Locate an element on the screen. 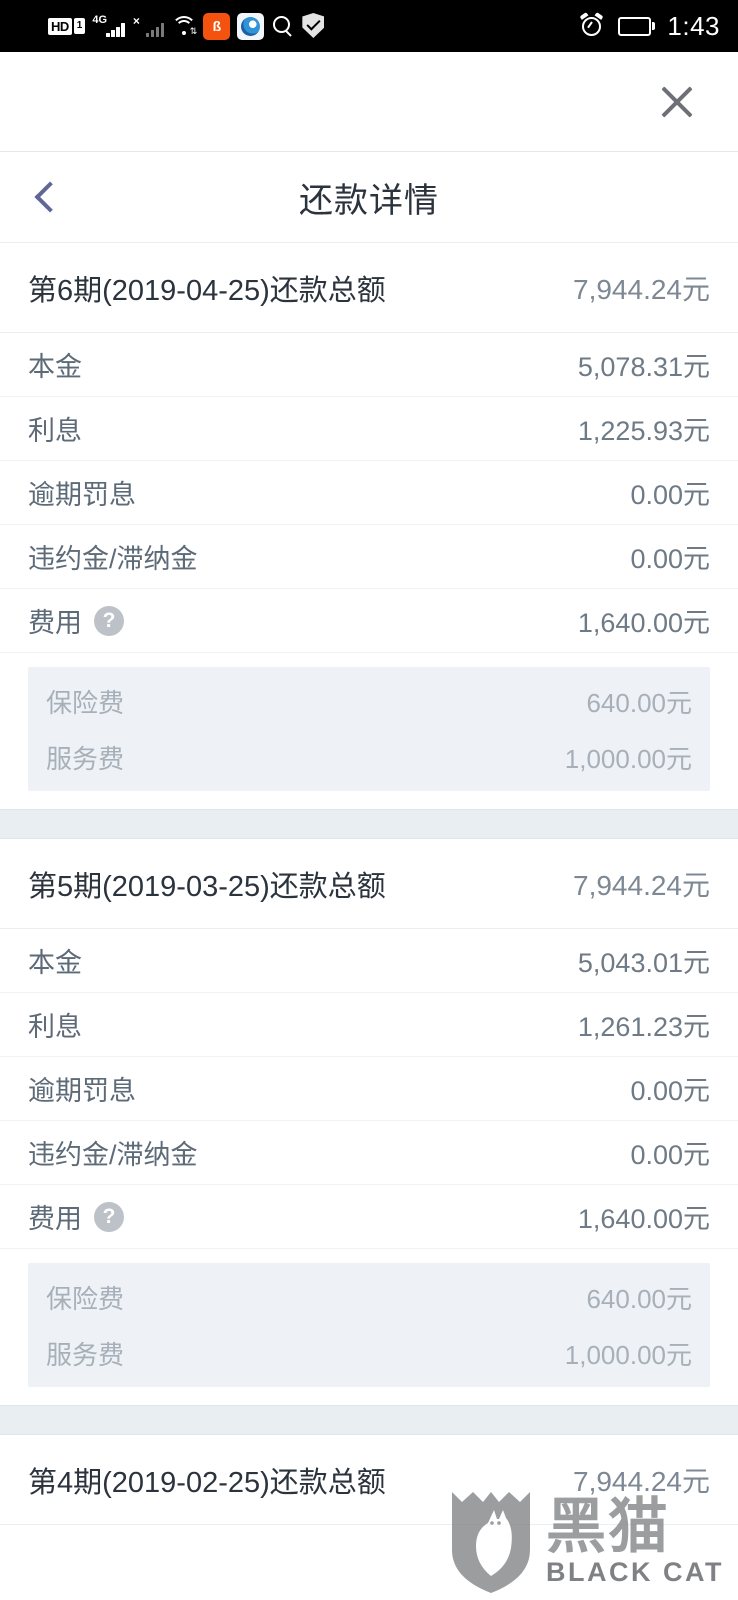 This screenshot has width=738, height=1600. detail-row: 利息 1,225.93元 is located at coordinates (369, 429).